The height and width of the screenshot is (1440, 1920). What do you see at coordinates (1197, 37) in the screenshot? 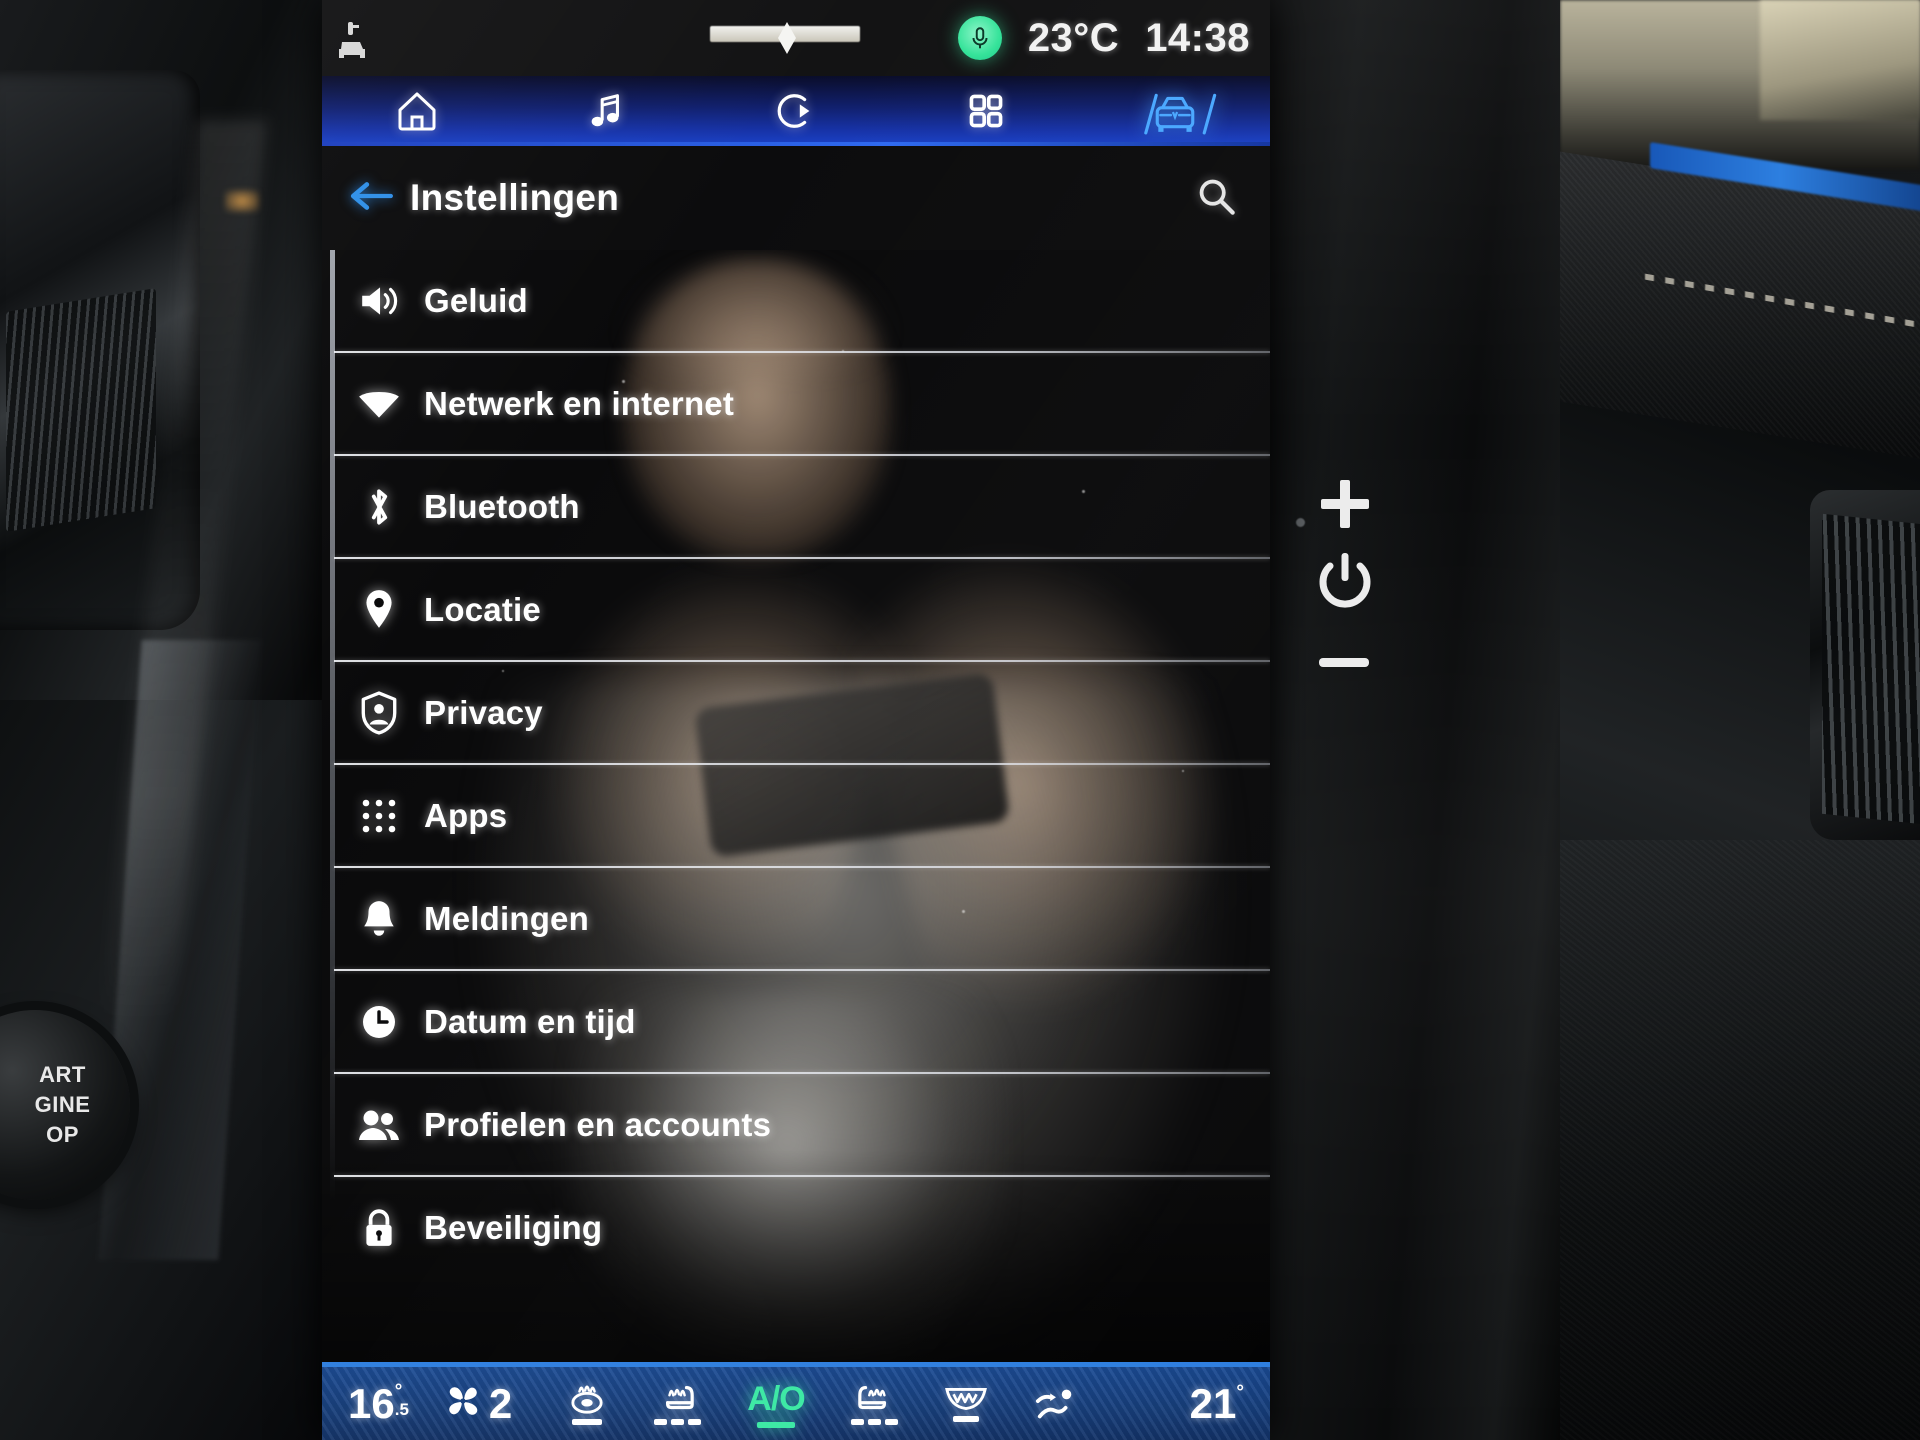
I see `clock-time: 14:38` at bounding box center [1197, 37].